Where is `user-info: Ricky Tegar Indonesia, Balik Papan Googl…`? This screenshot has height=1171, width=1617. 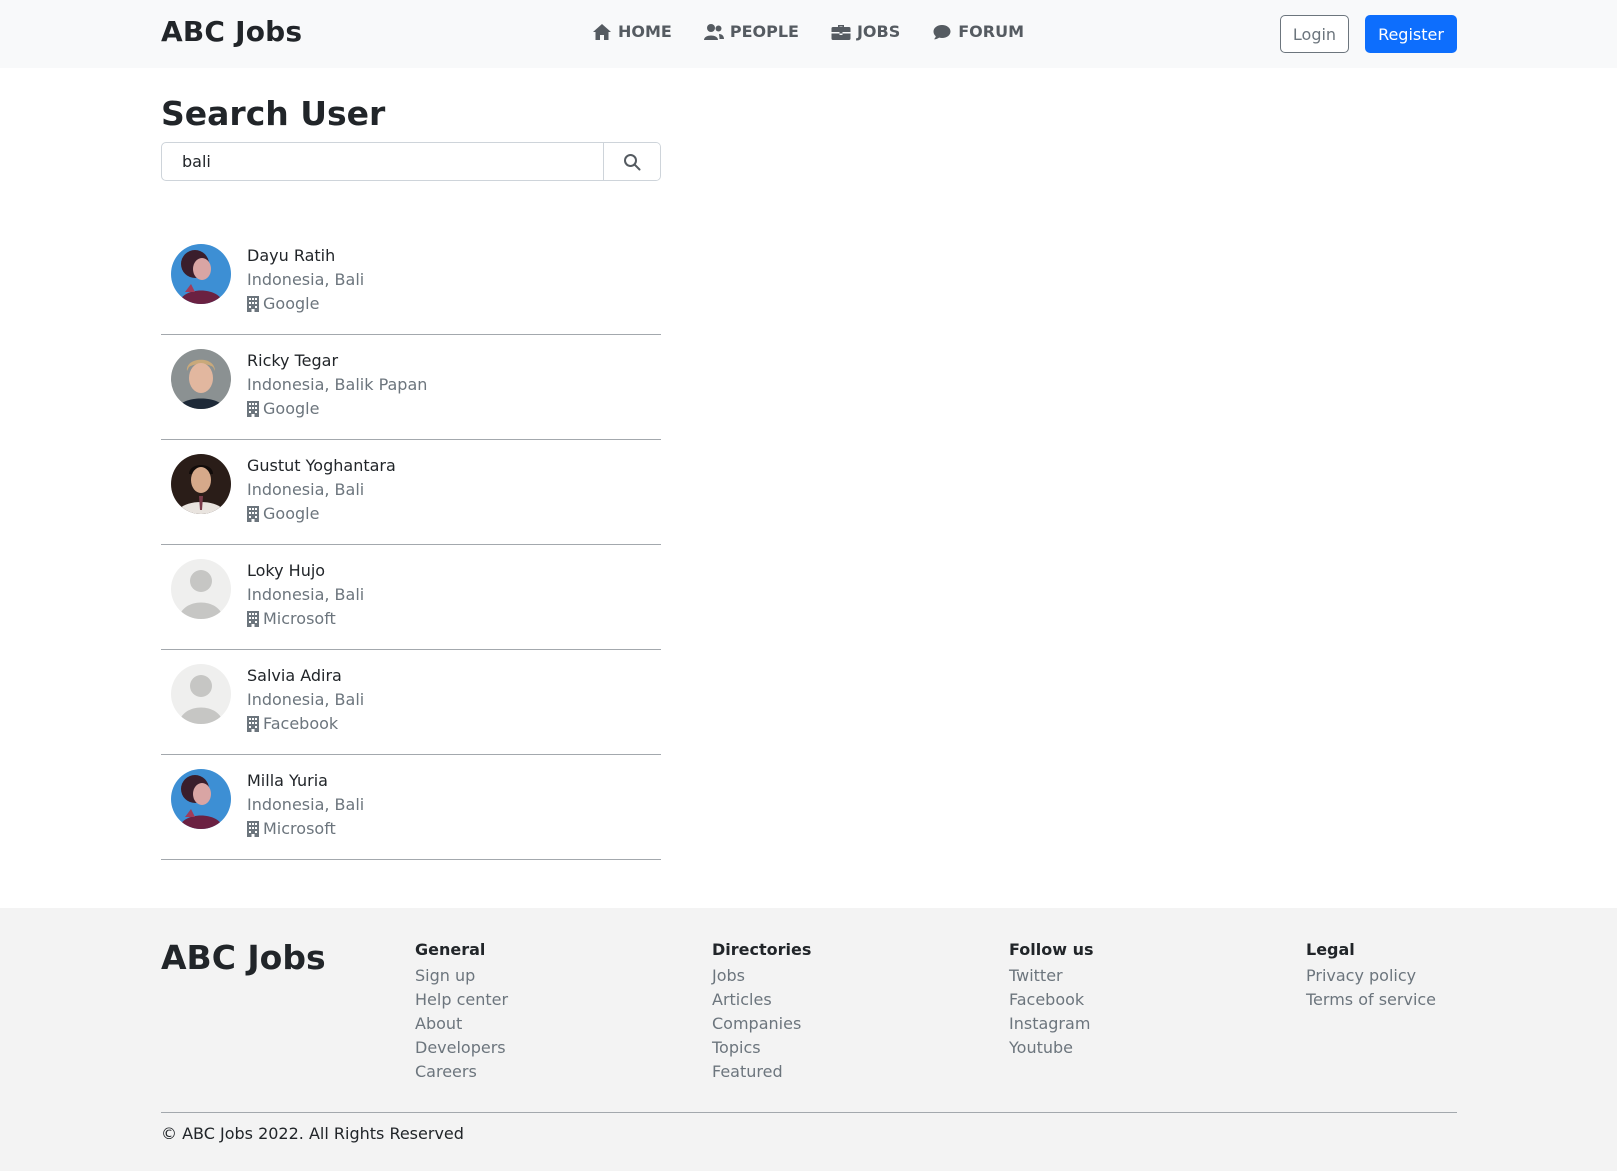
user-info: Ricky Tegar Indonesia, Balik Papan Googl… is located at coordinates (337, 385).